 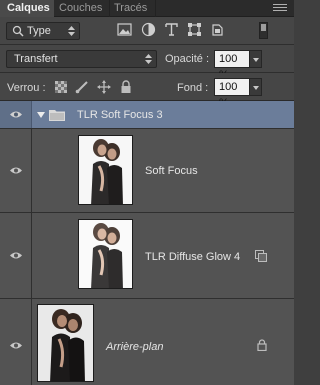 What do you see at coordinates (57, 115) in the screenshot?
I see `folder-icon` at bounding box center [57, 115].